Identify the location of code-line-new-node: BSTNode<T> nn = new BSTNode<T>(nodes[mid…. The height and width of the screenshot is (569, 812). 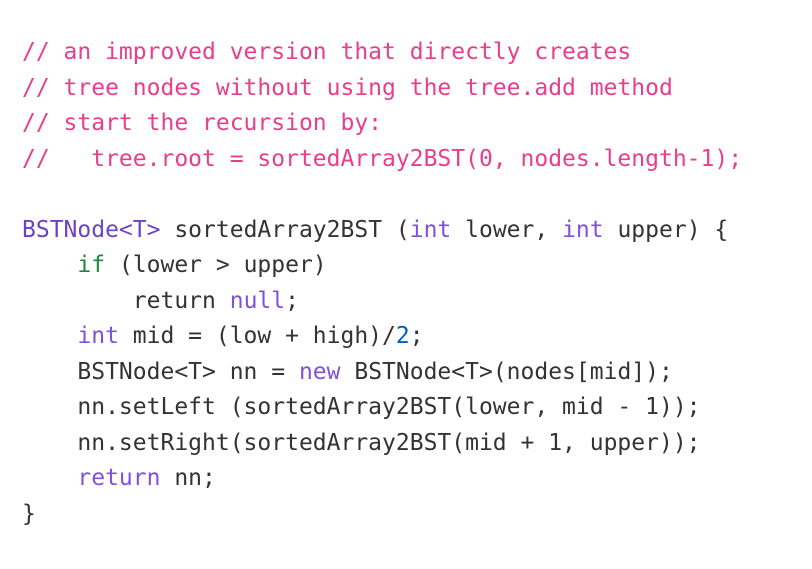
(382, 373).